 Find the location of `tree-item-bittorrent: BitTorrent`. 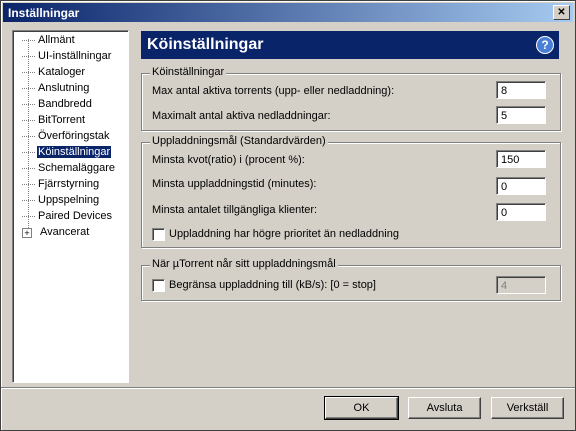

tree-item-bittorrent: BitTorrent is located at coordinates (54, 120).